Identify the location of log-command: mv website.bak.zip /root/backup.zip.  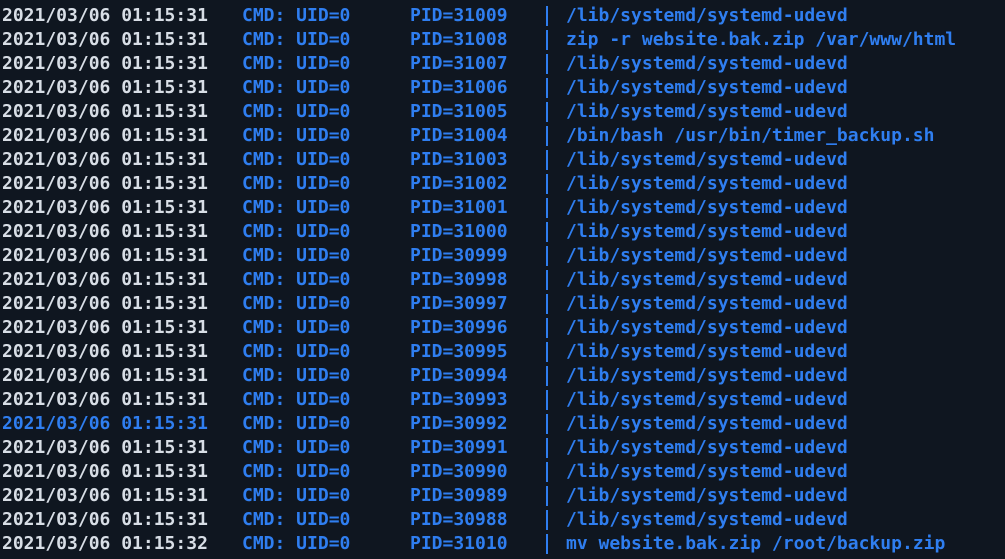
(756, 543).